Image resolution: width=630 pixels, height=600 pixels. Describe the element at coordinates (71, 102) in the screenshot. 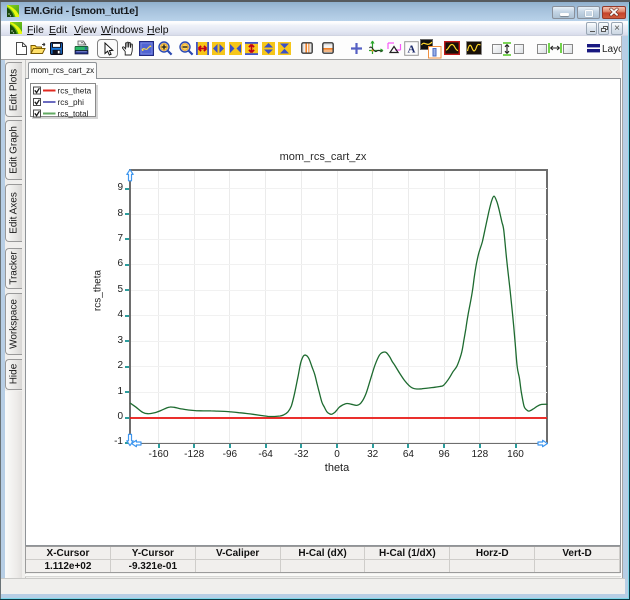

I see `svg-text: rcs_phi` at that location.